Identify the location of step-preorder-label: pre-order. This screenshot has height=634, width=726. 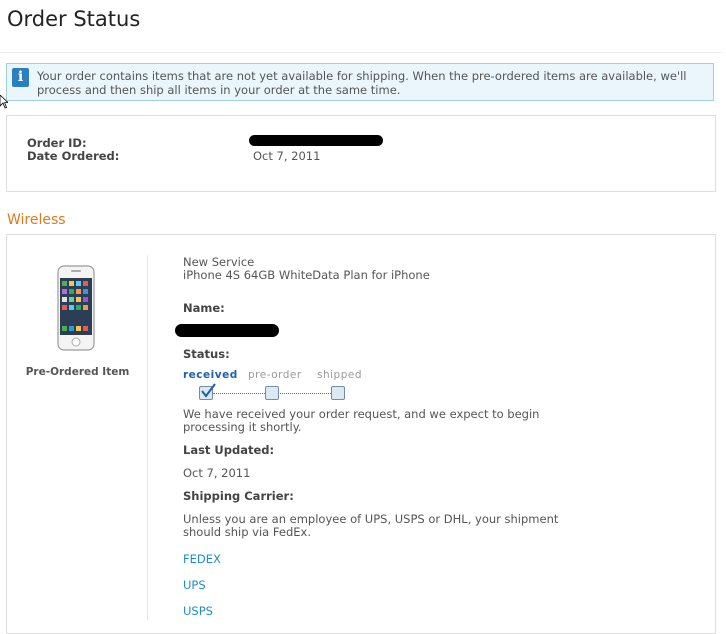
(275, 375).